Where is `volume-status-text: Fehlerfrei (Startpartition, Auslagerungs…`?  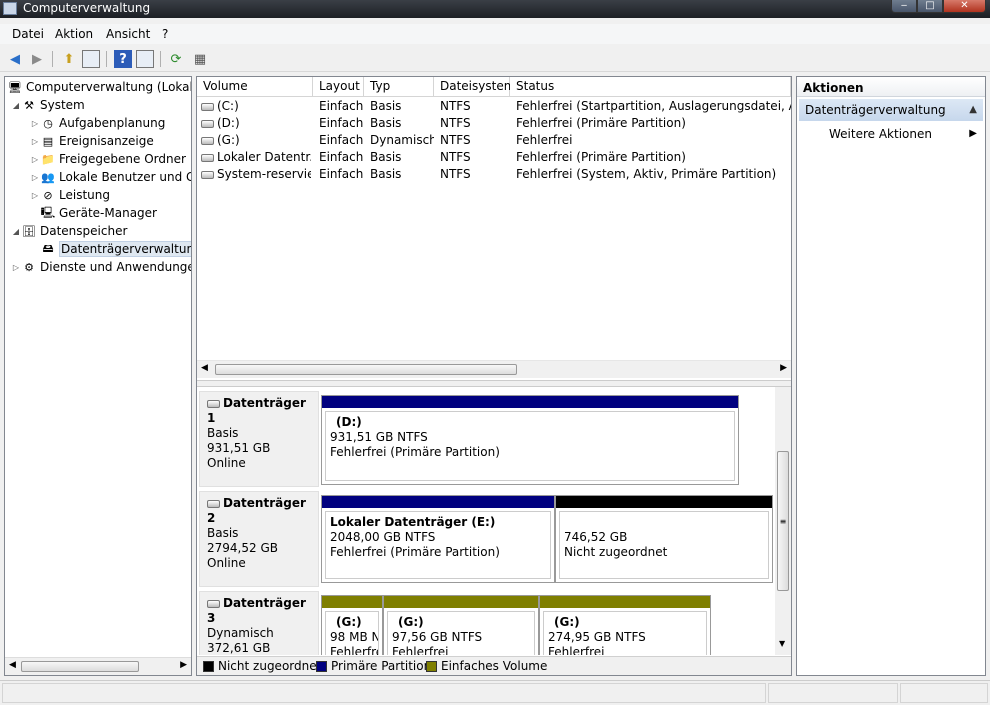
volume-status-text: Fehlerfrei (Startpartition, Auslagerungs… is located at coordinates (653, 106).